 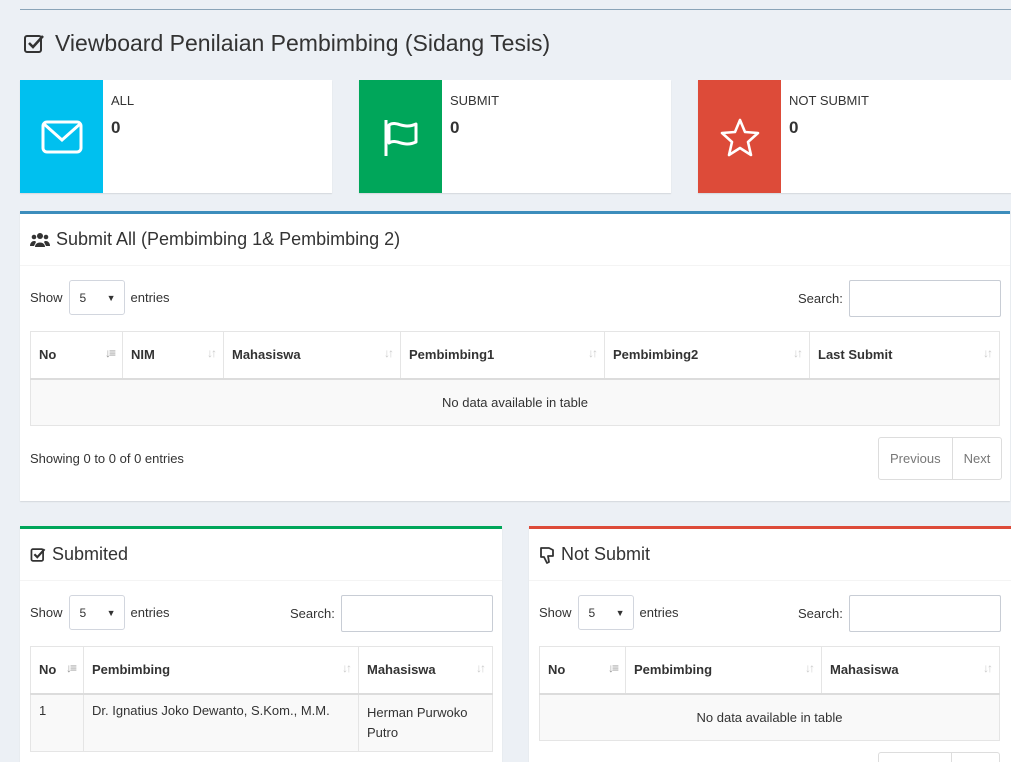 What do you see at coordinates (176, 136) in the screenshot?
I see `info-box-all: ALL 0` at bounding box center [176, 136].